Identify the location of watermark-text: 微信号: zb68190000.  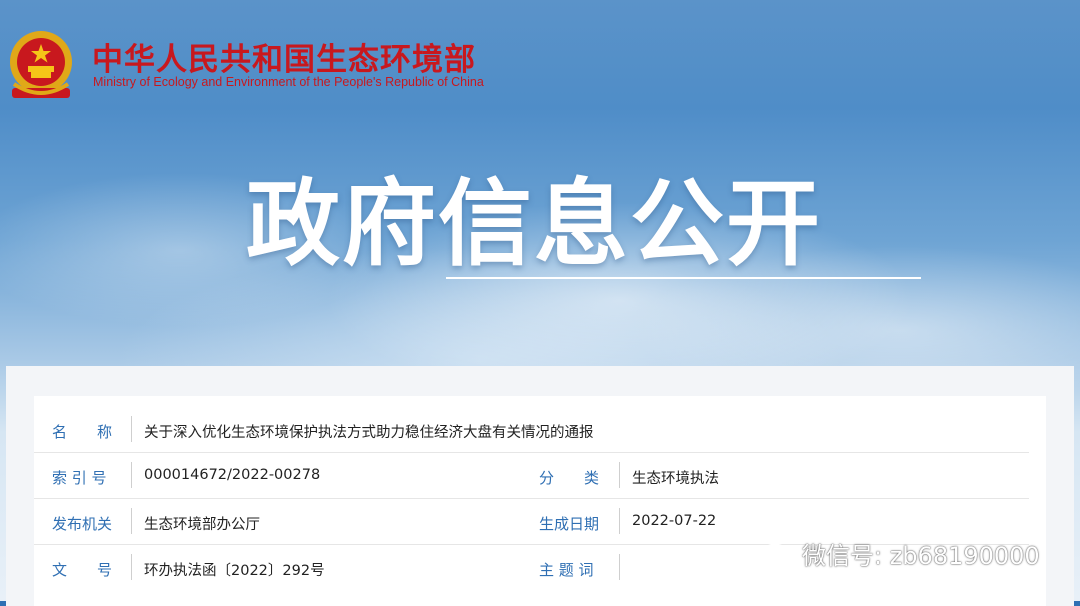
(921, 556).